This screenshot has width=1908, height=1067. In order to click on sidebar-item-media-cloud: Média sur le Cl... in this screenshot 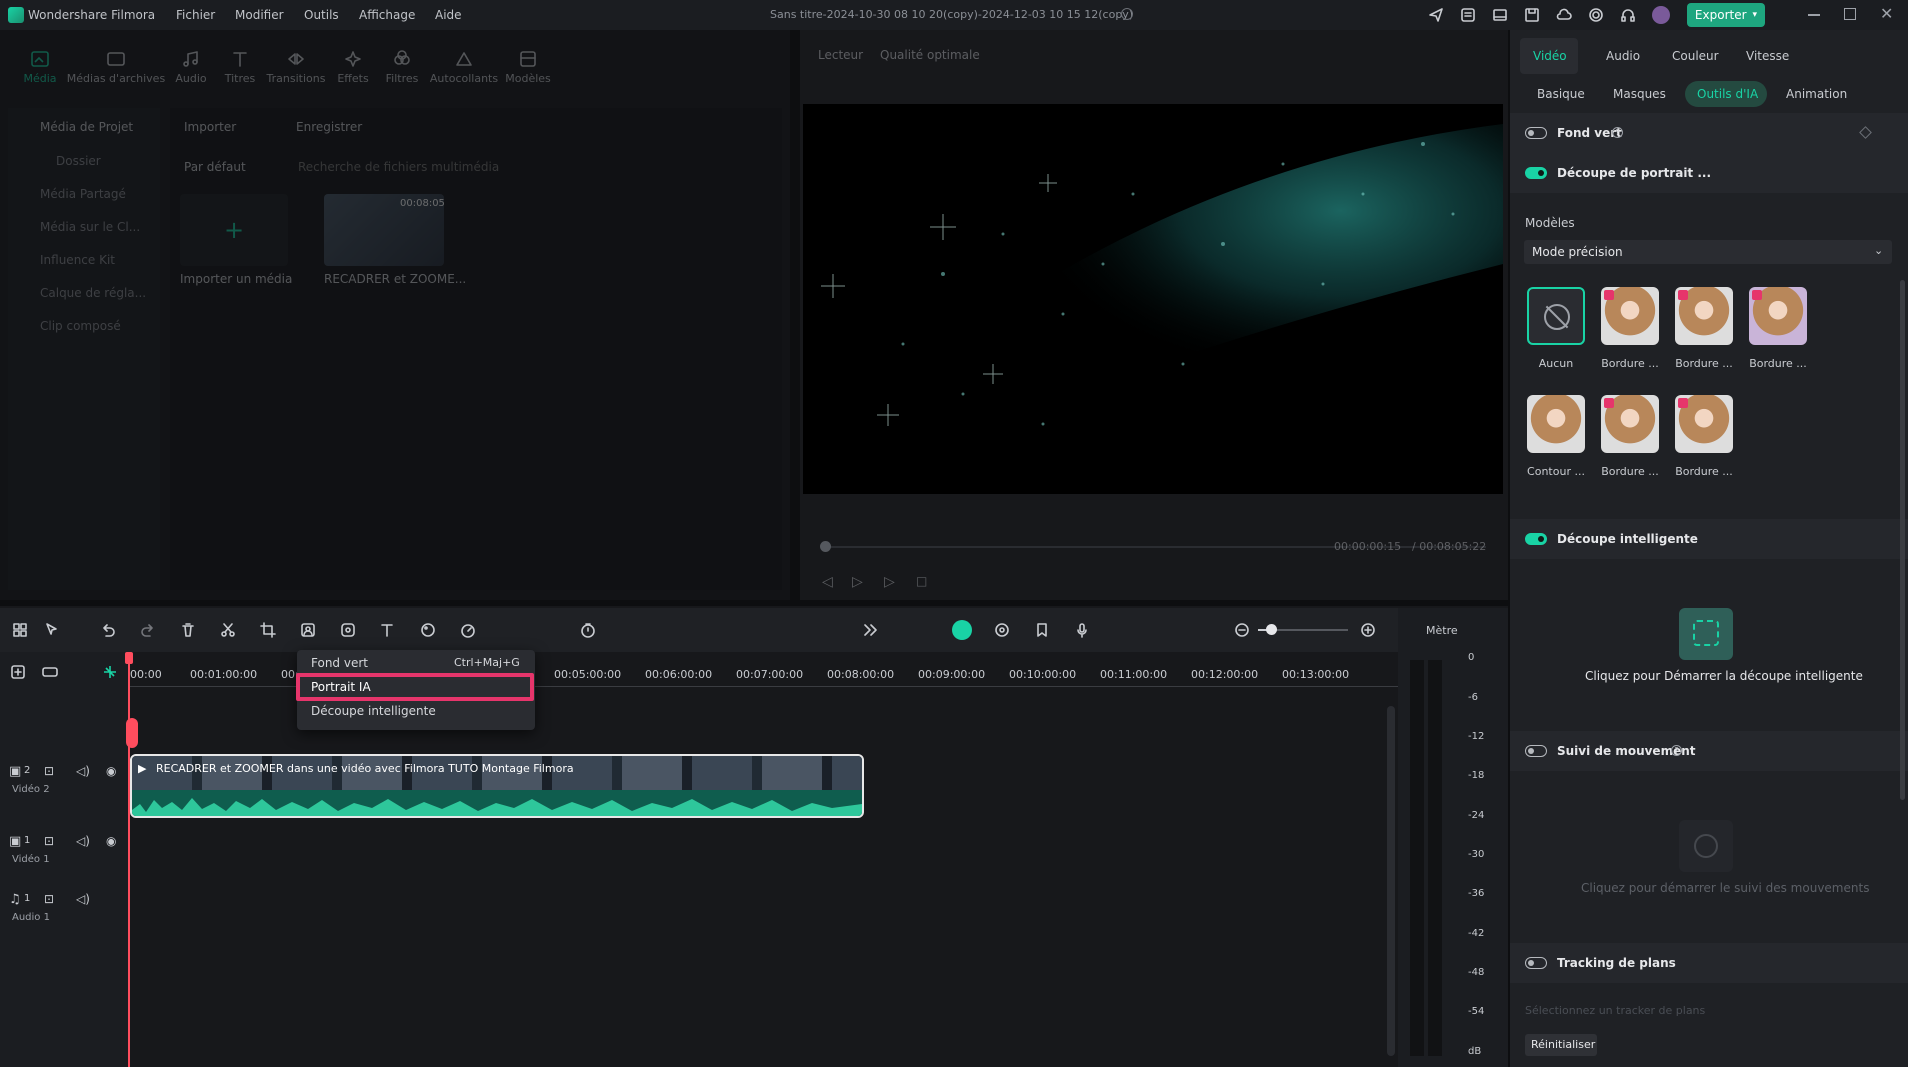, I will do `click(90, 227)`.